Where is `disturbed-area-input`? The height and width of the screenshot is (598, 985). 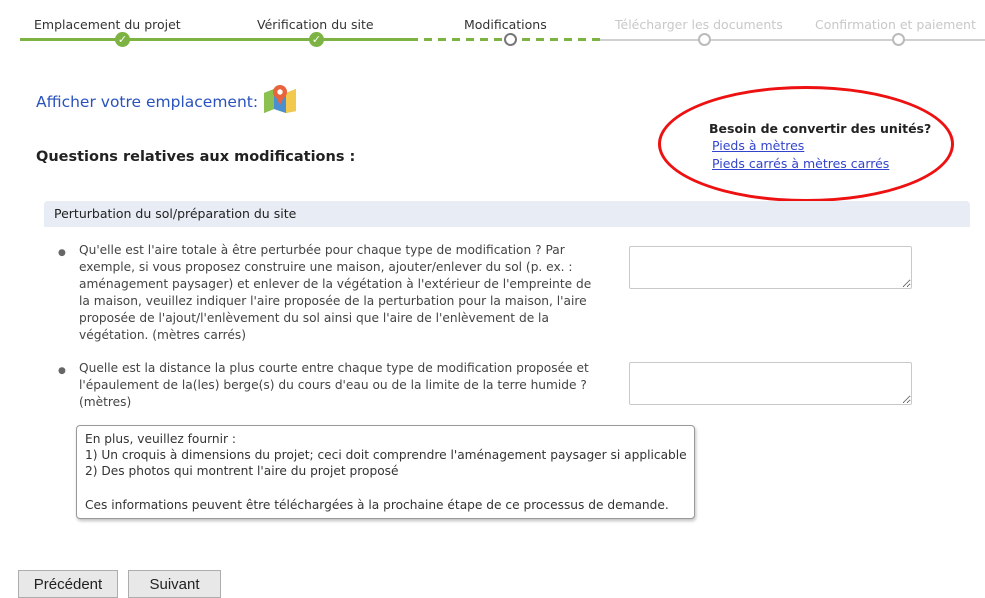
disturbed-area-input is located at coordinates (770, 267).